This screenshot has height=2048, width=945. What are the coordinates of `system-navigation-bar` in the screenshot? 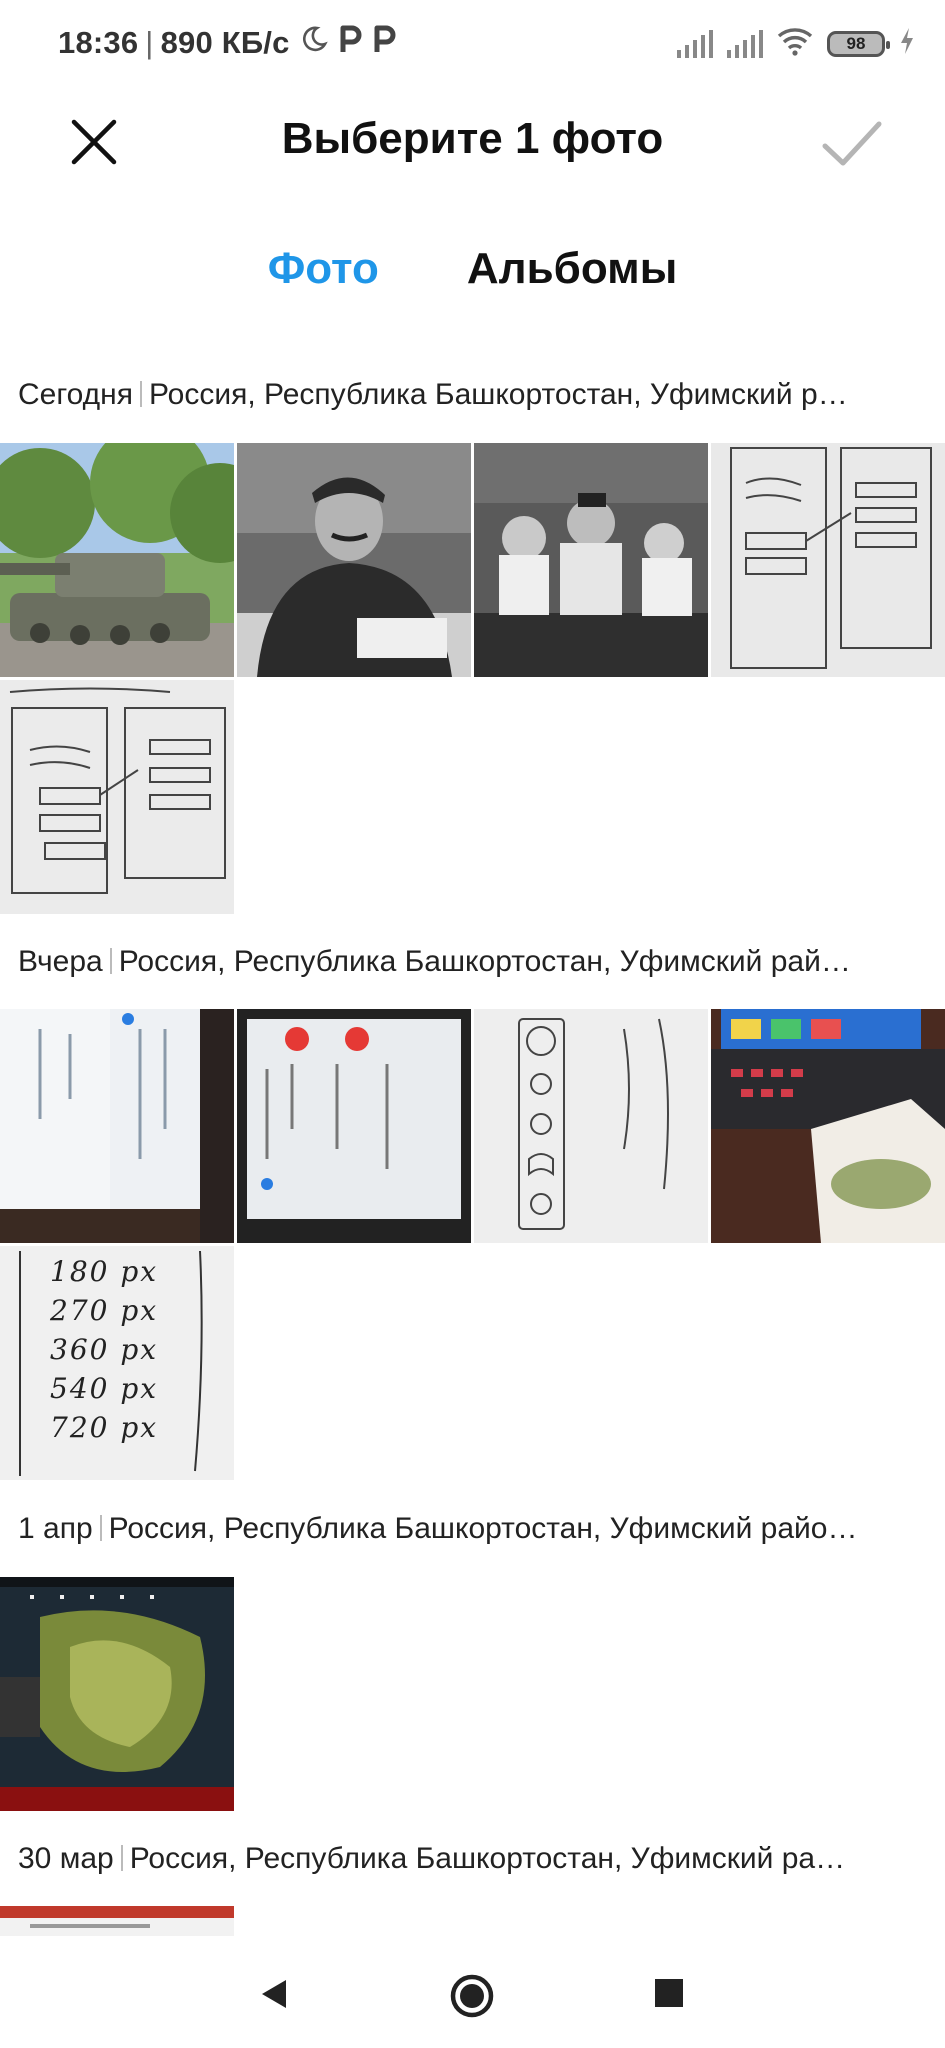 It's located at (472, 1993).